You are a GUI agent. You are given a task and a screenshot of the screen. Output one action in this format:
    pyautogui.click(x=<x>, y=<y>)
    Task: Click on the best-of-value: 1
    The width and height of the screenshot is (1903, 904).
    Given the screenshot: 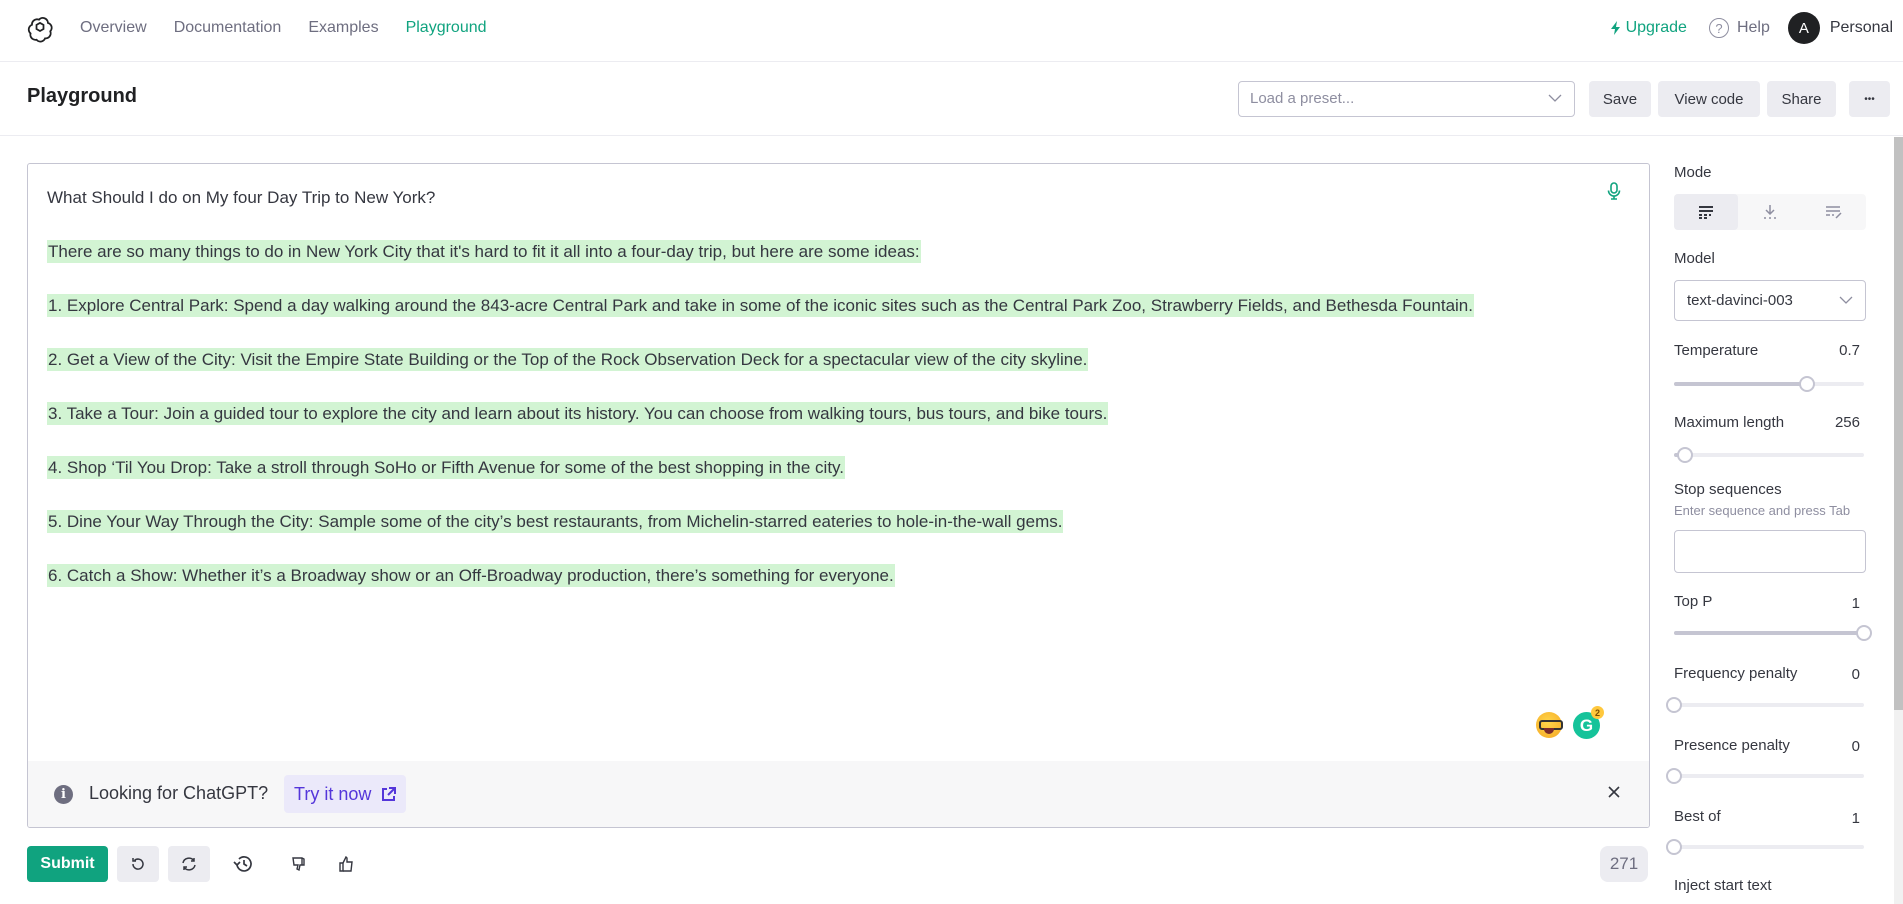 What is the action you would take?
    pyautogui.click(x=1855, y=818)
    